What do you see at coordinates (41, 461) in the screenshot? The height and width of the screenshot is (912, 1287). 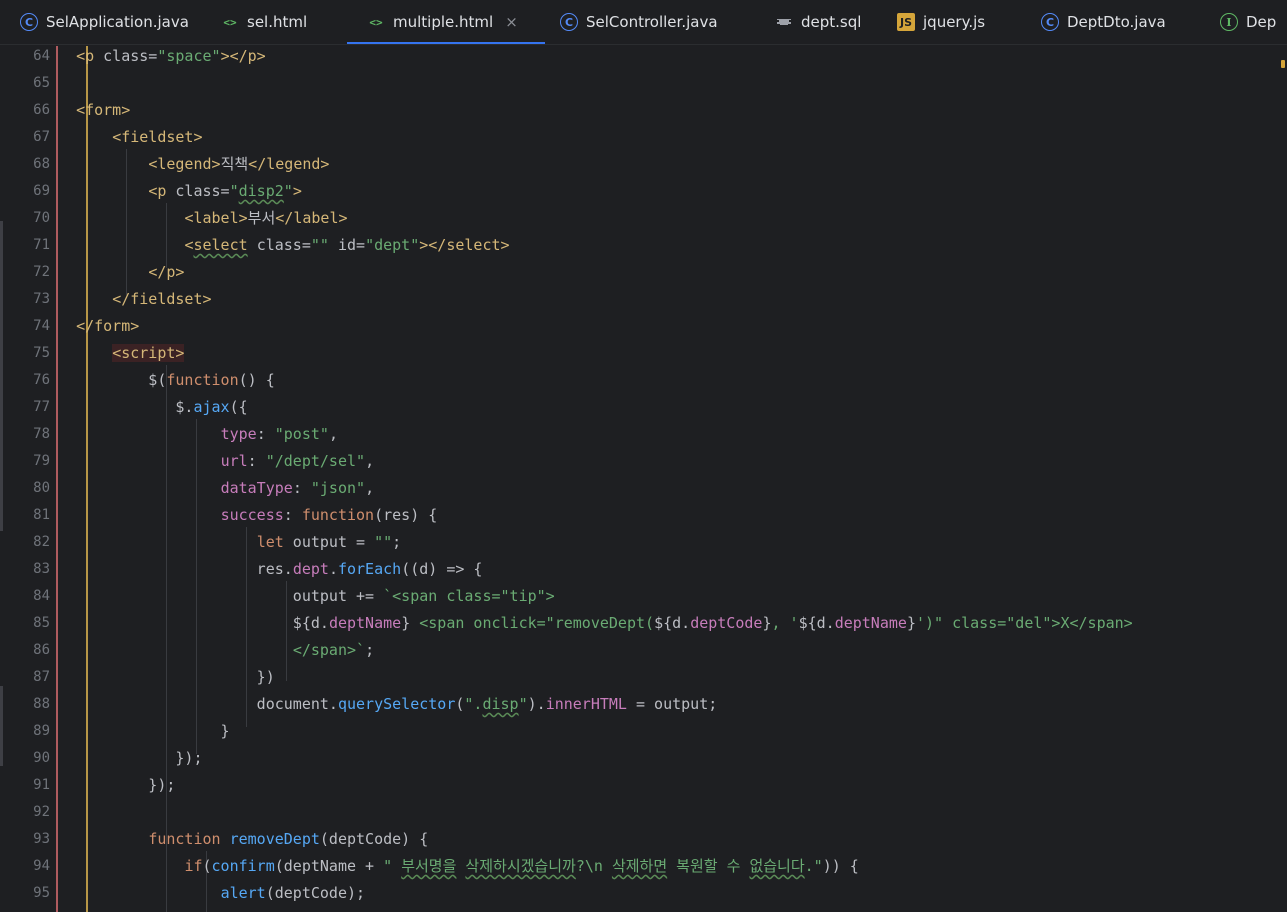 I see `line-number: 79` at bounding box center [41, 461].